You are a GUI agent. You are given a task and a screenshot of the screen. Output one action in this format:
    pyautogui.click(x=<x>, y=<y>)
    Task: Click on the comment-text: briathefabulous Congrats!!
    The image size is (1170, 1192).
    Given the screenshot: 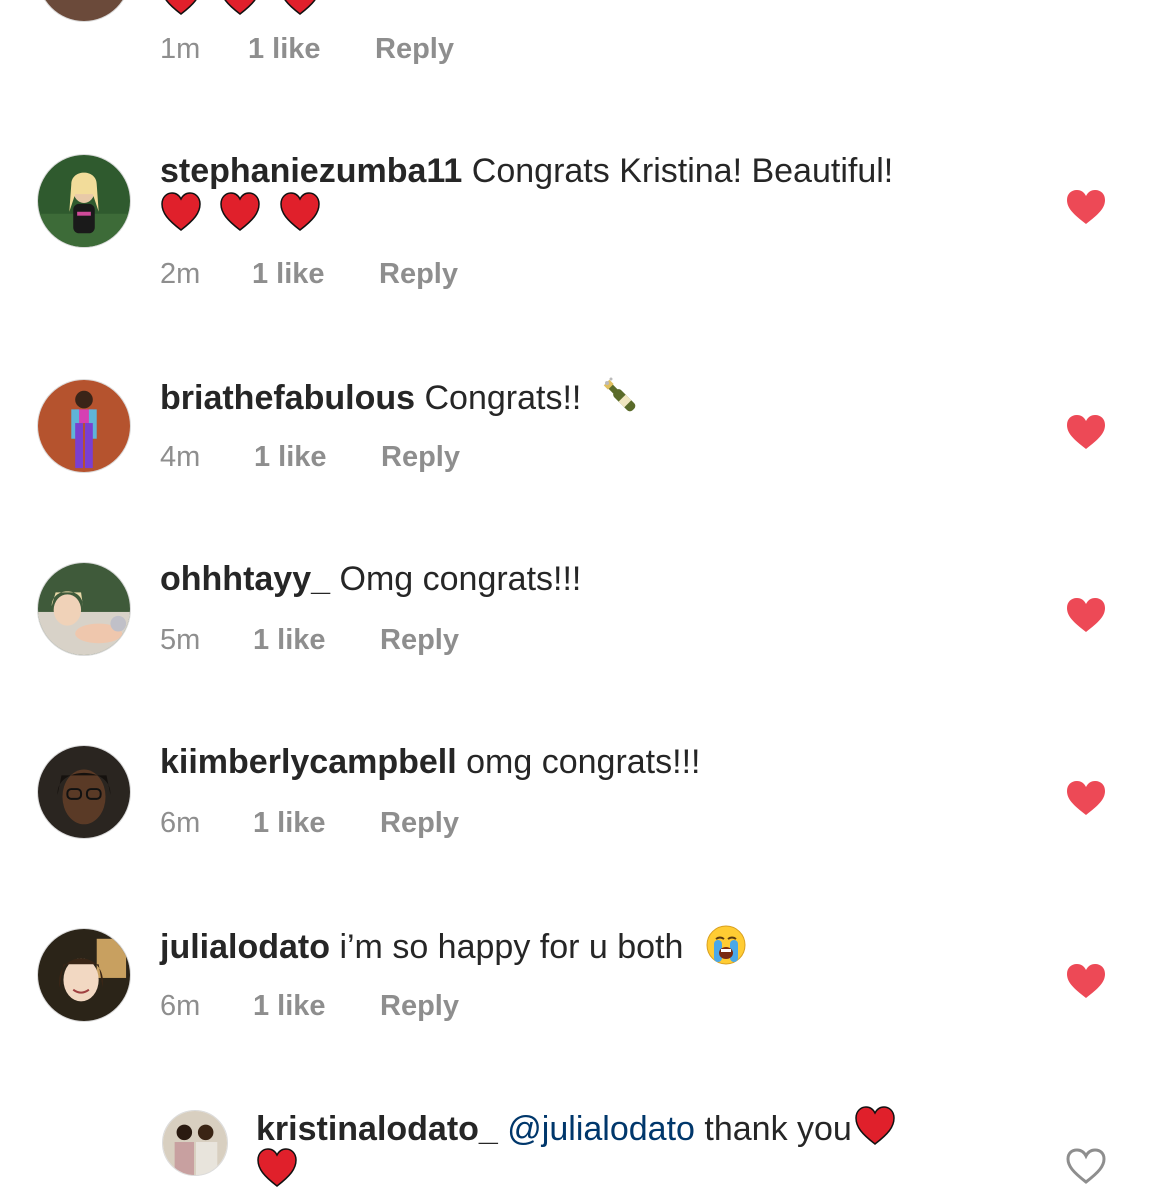 What is the action you would take?
    pyautogui.click(x=400, y=397)
    